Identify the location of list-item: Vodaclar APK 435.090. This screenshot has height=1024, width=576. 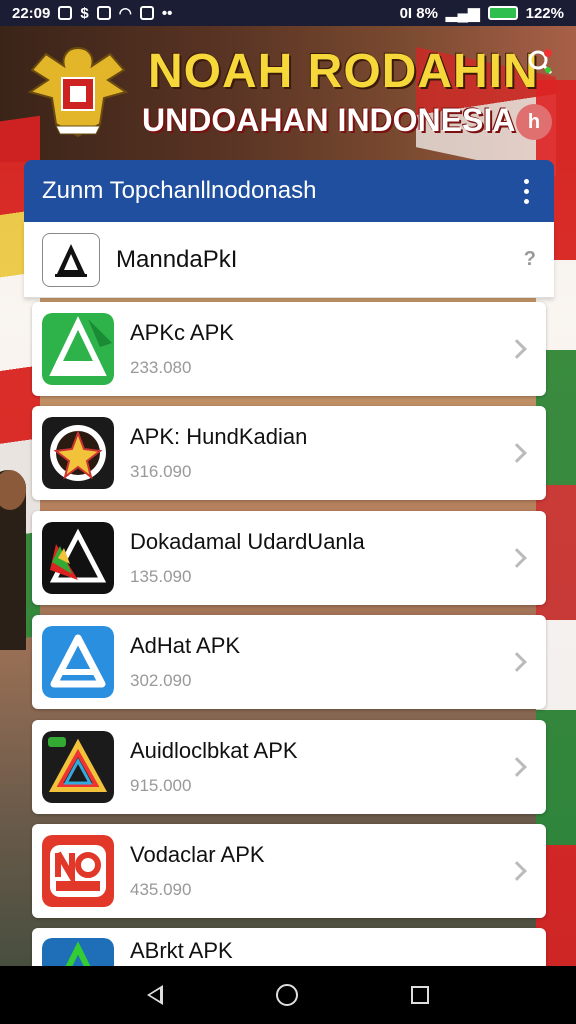
(289, 870).